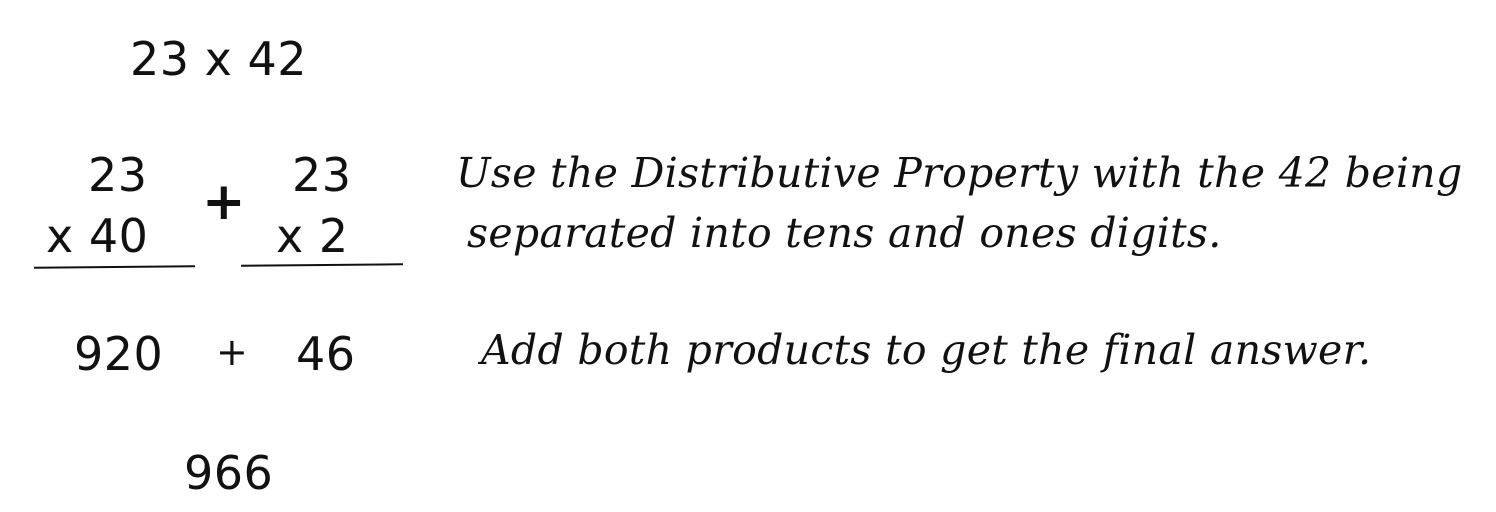 This screenshot has width=1496, height=512. I want to click on left-multiplier: x 40, so click(97, 236).